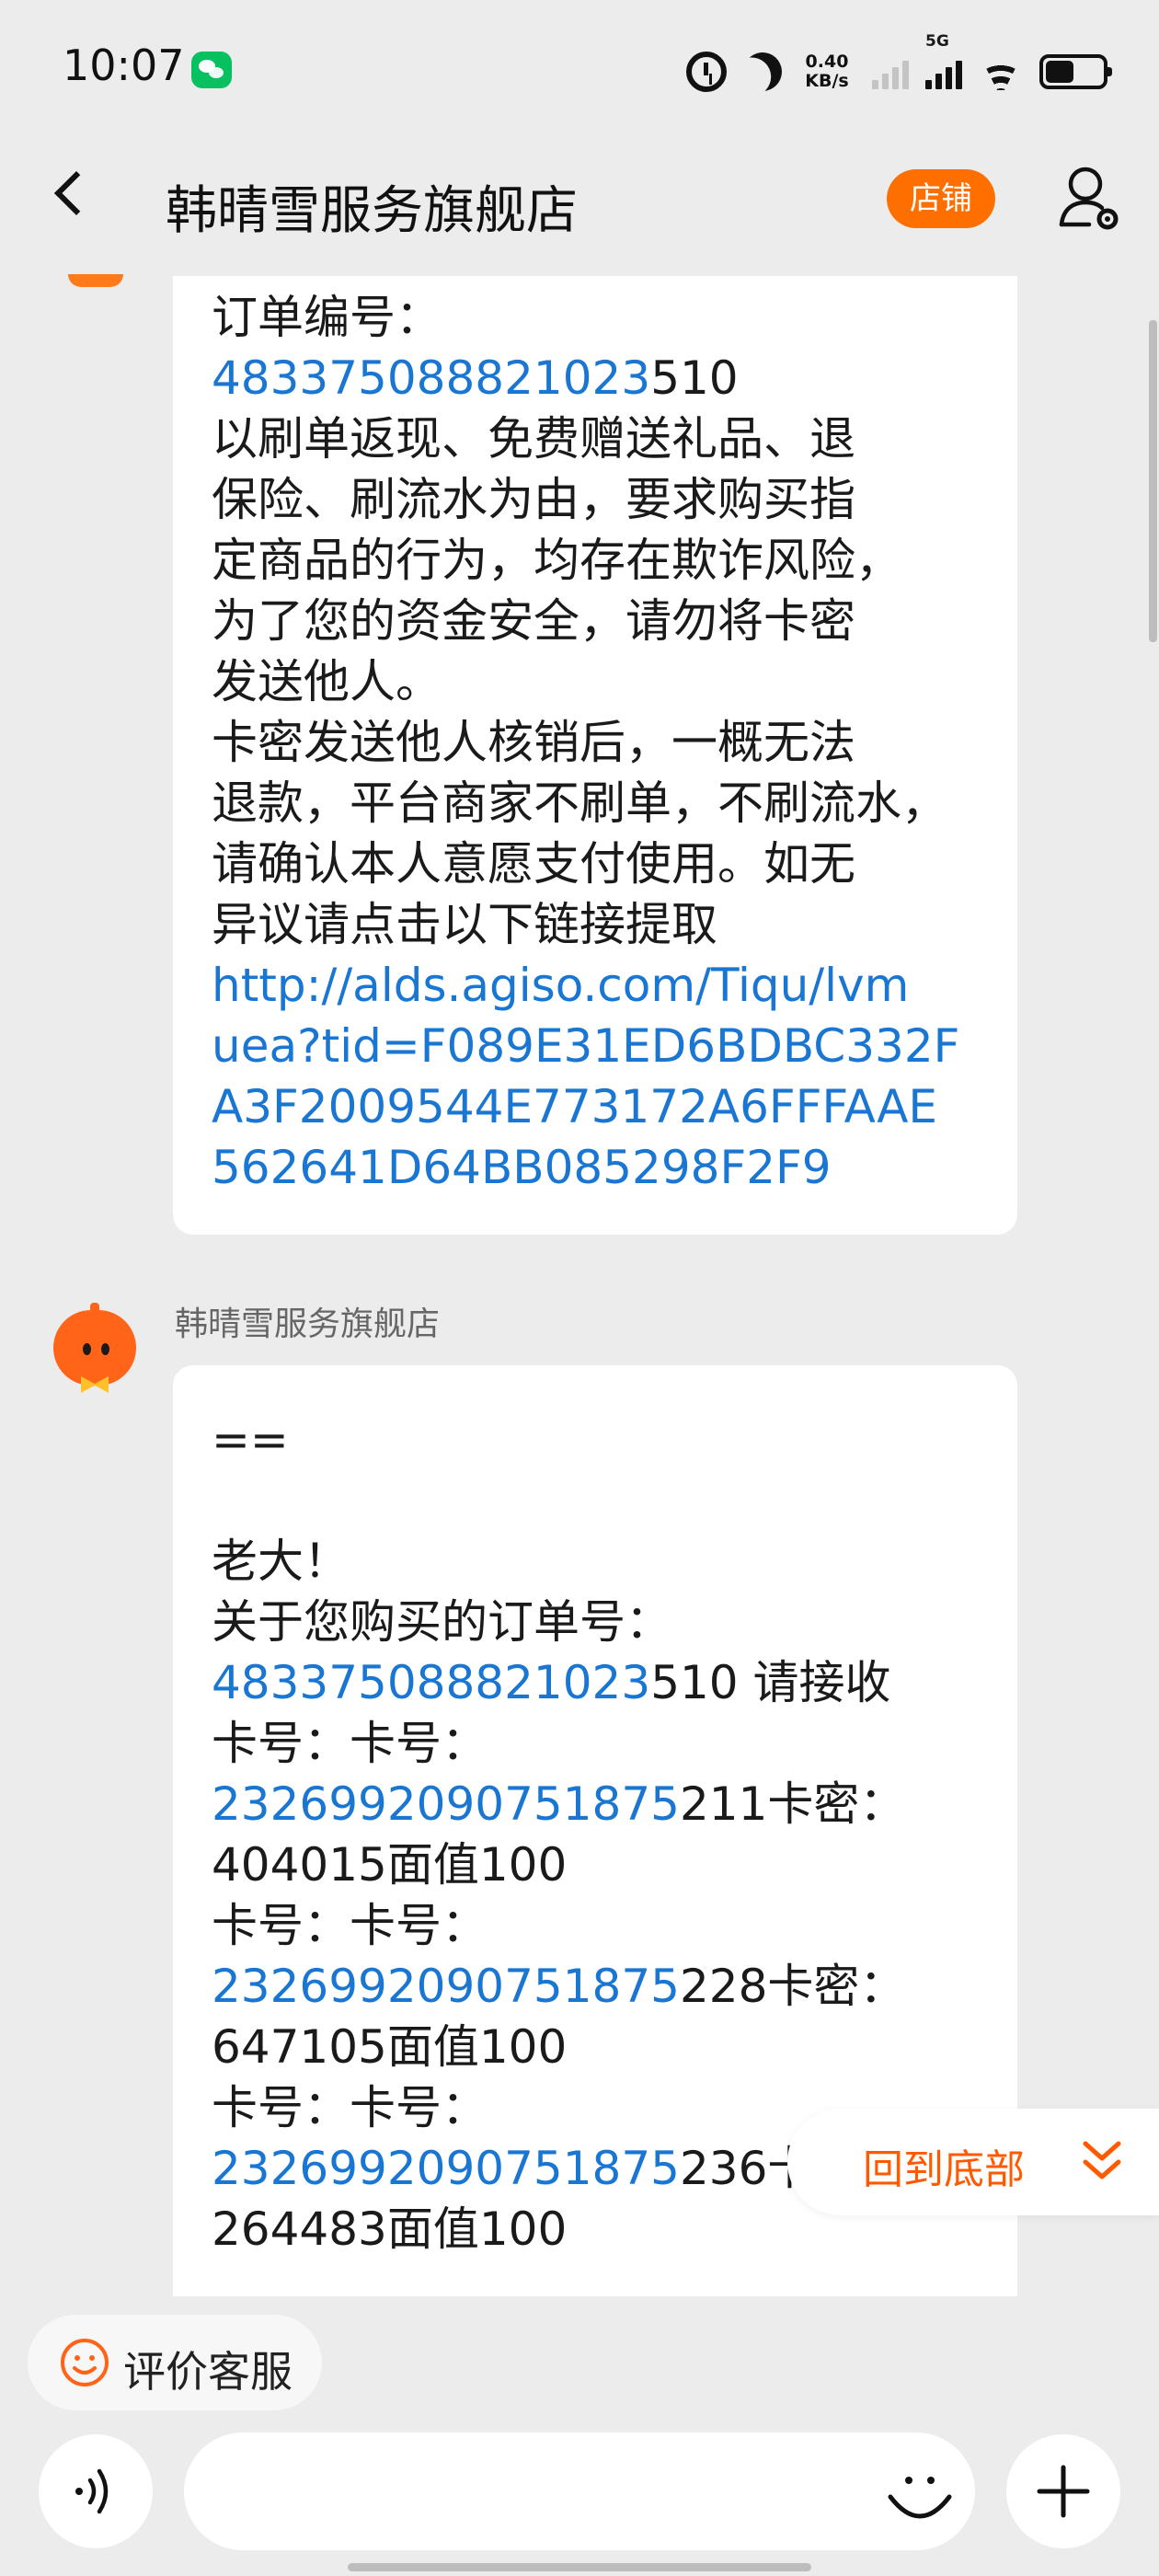 The width and height of the screenshot is (1159, 2576). Describe the element at coordinates (560, 985) in the screenshot. I see `extract-link: http://alds.agiso.com/Tiqu/lvm` at that location.